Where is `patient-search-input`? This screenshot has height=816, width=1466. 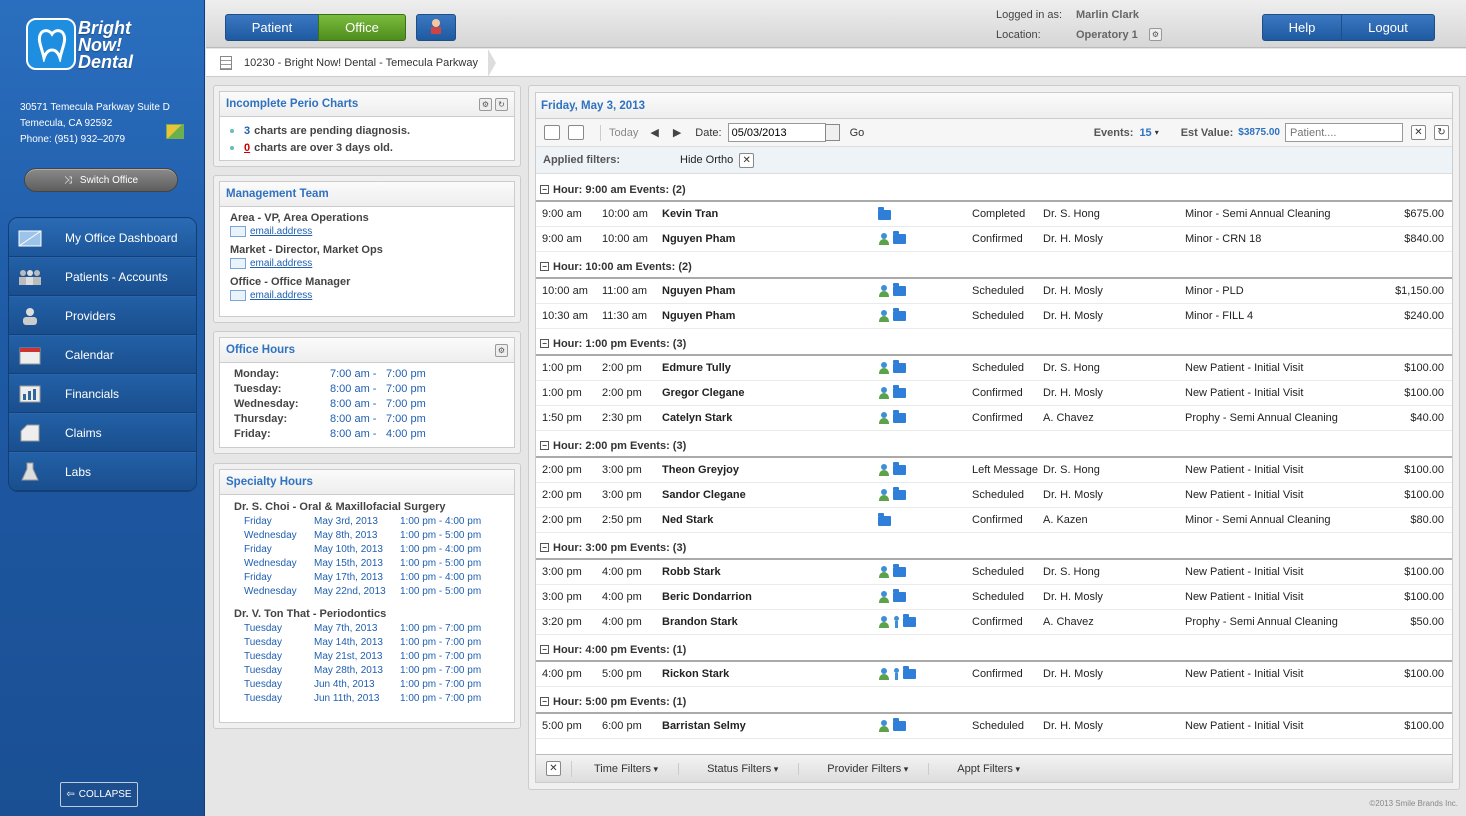 patient-search-input is located at coordinates (1344, 132).